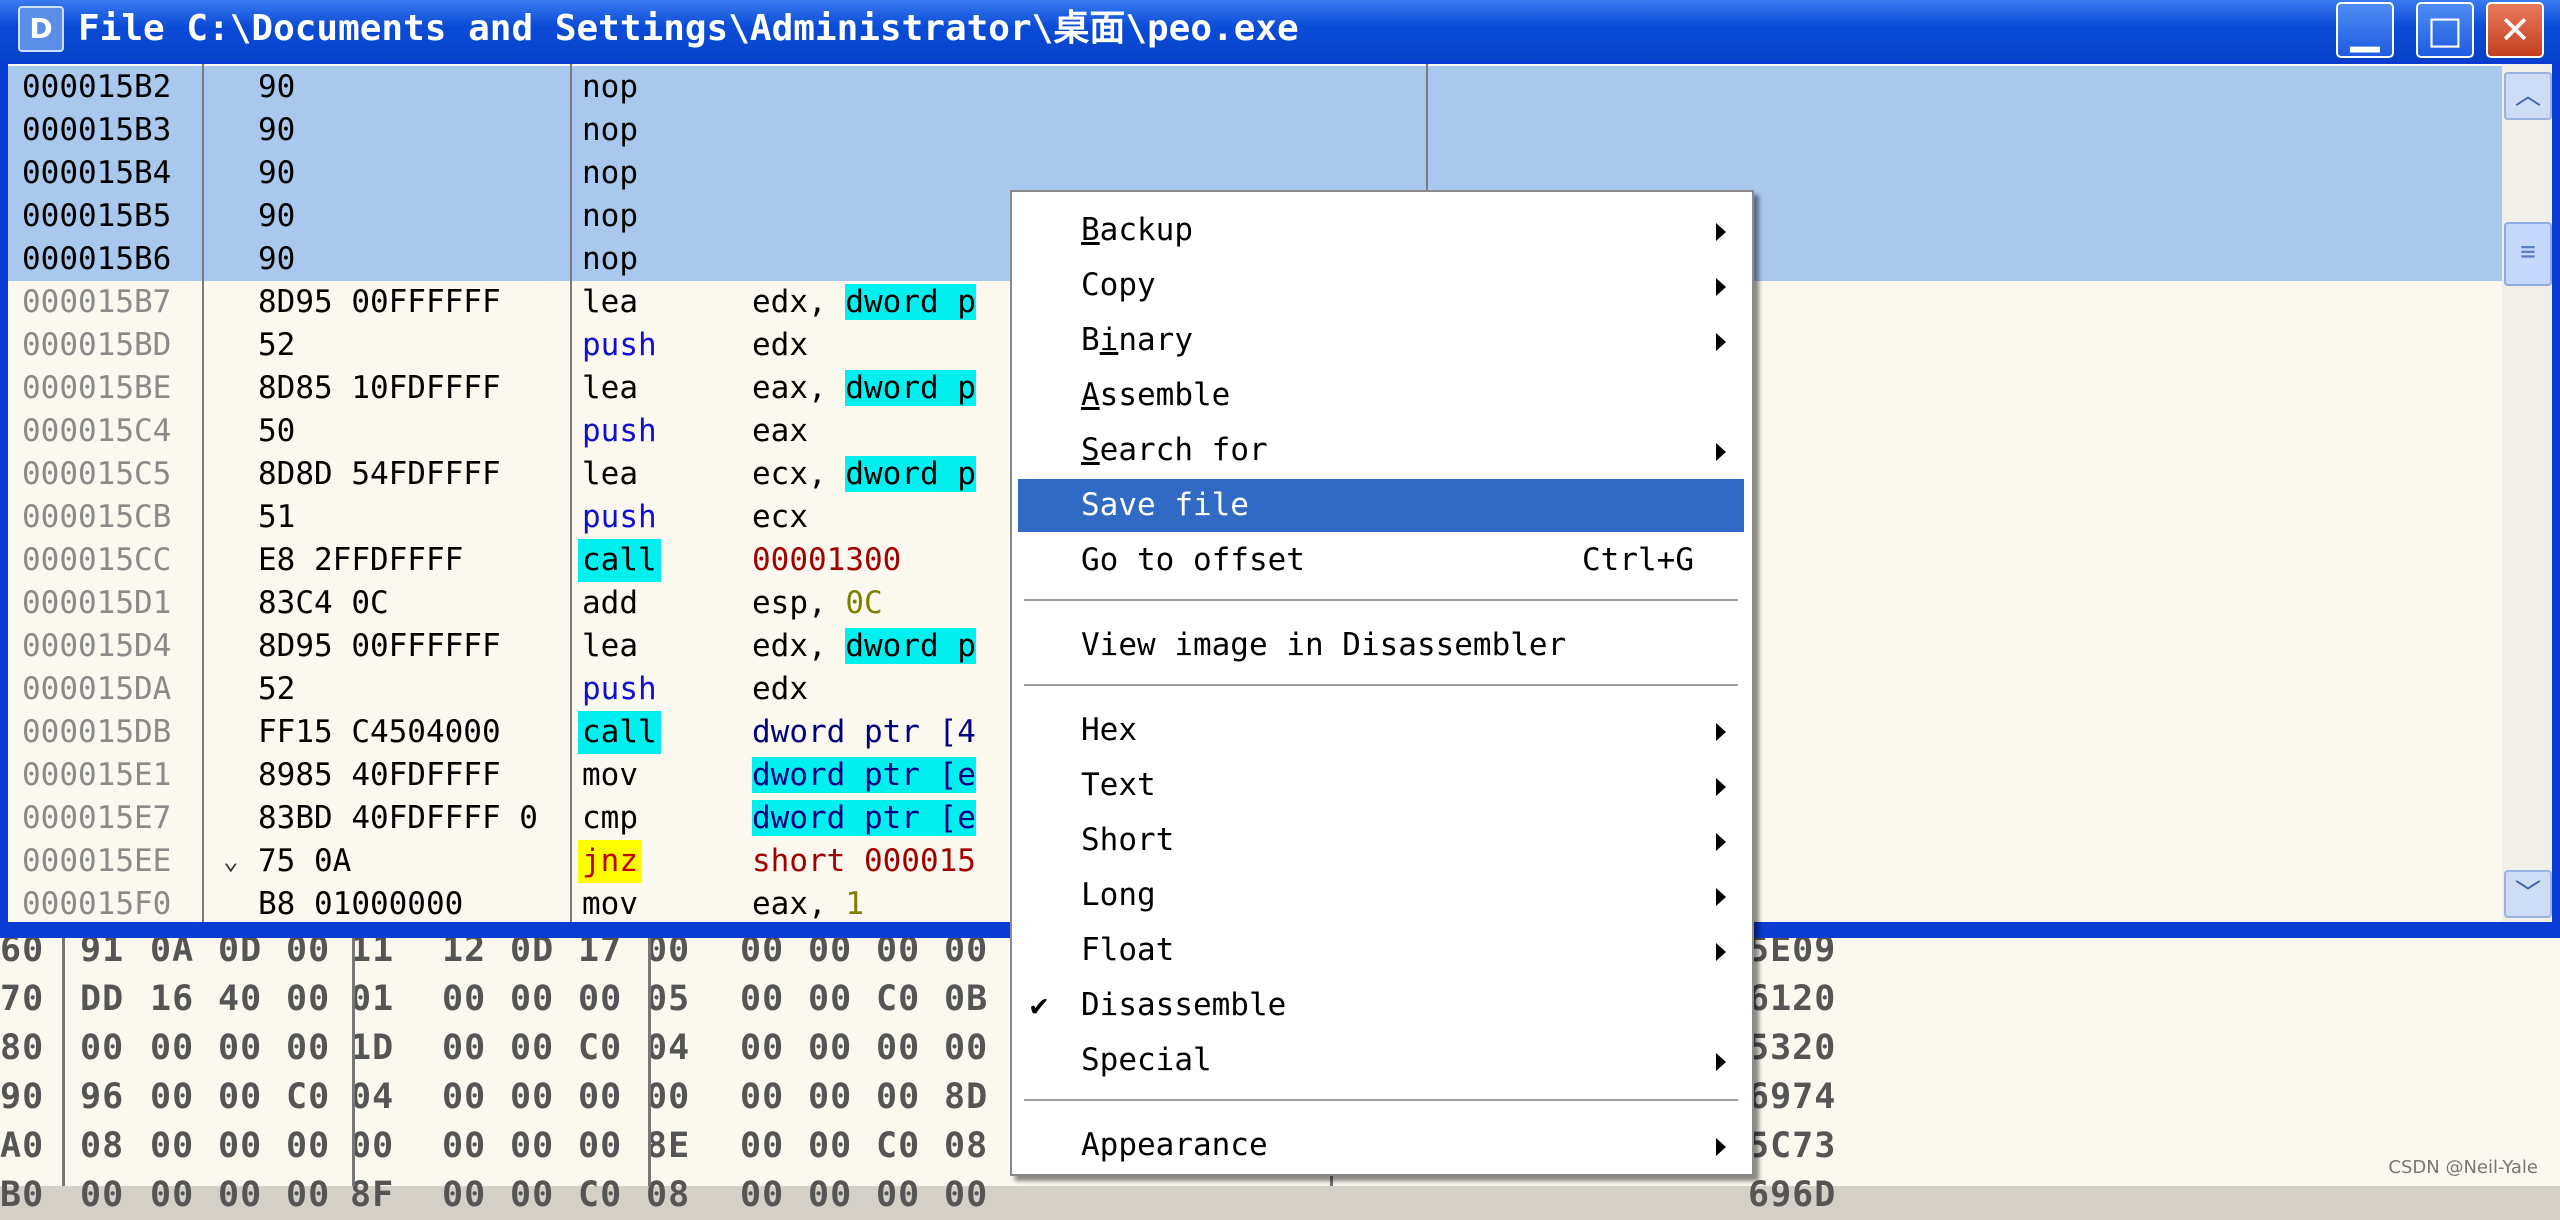 Image resolution: width=2560 pixels, height=1220 pixels. Describe the element at coordinates (323, 603) in the screenshot. I see `row-bytes: 83C4 0C` at that location.